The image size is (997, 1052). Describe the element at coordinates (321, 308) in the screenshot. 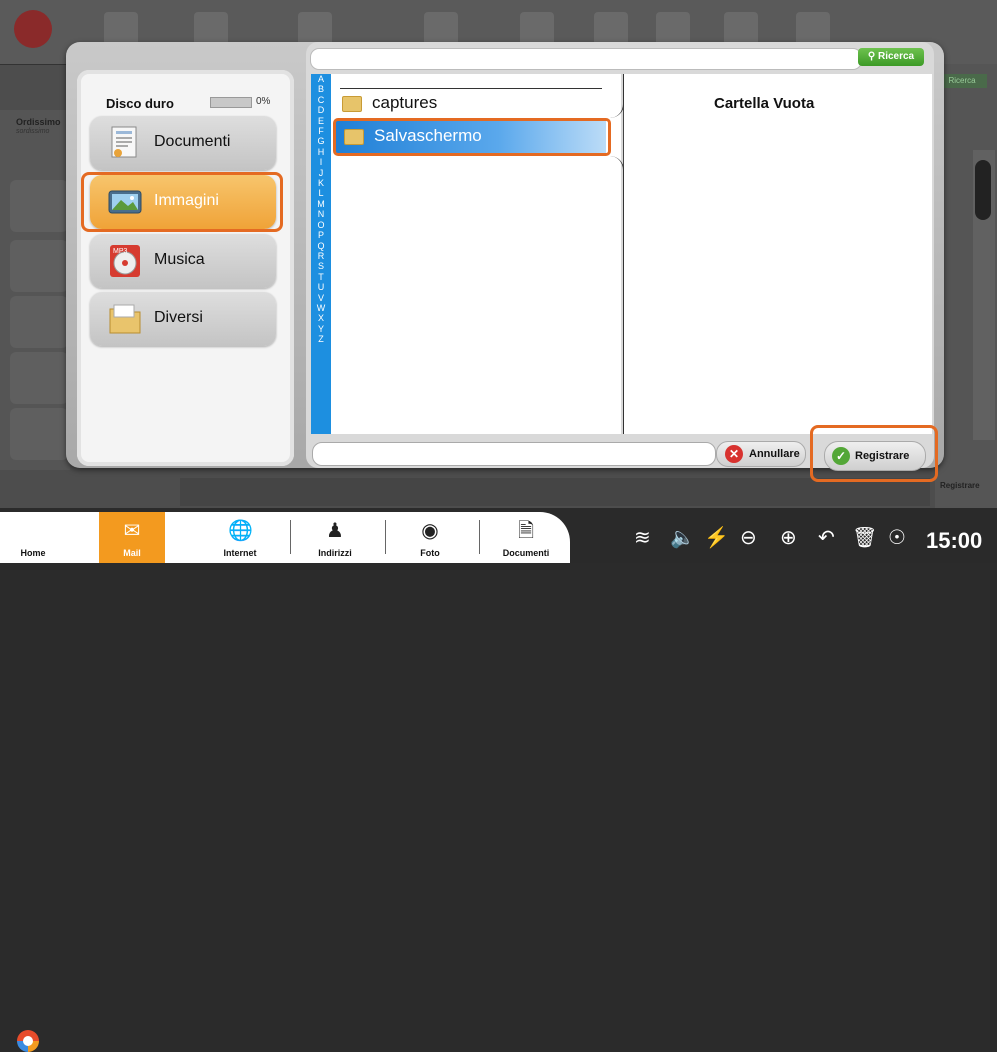

I see `alphabet-letter: W` at that location.